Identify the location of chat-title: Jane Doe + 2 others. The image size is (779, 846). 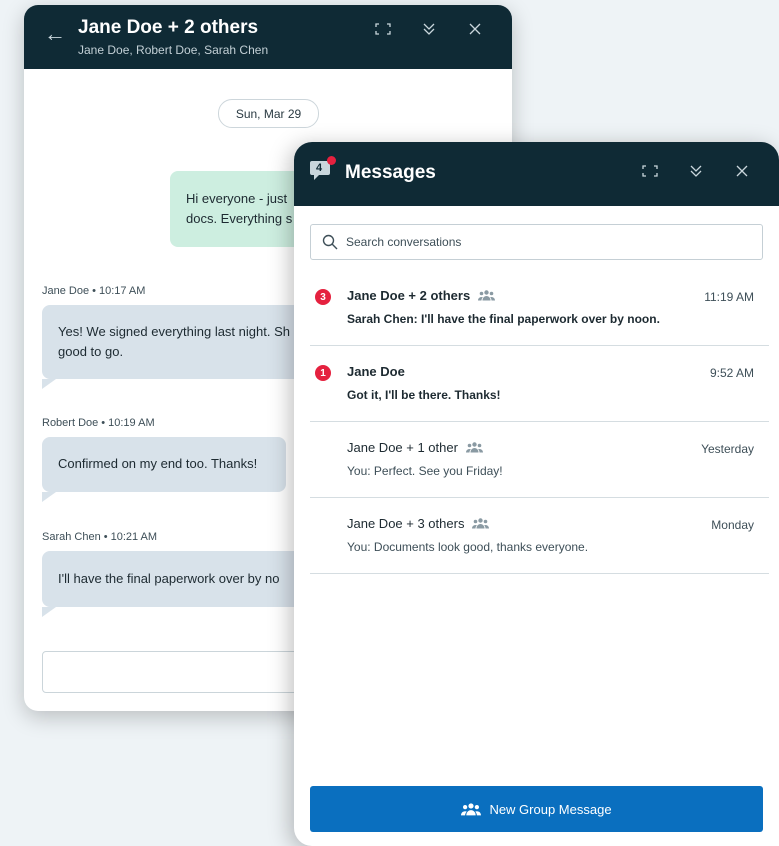
(168, 27).